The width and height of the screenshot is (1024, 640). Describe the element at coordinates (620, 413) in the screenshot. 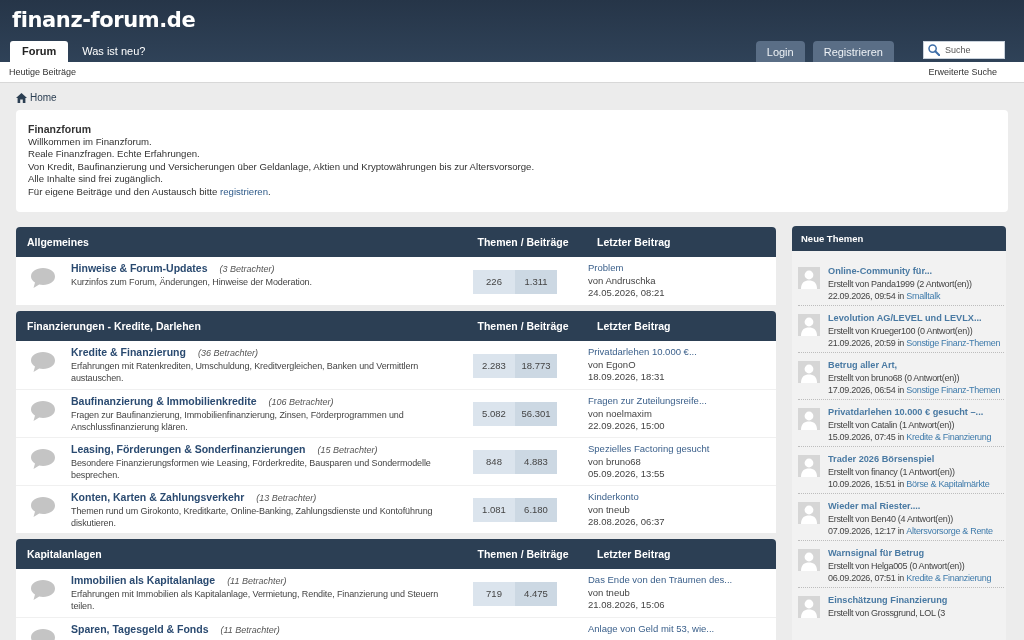

I see `last-post-author: von noelmaxim` at that location.